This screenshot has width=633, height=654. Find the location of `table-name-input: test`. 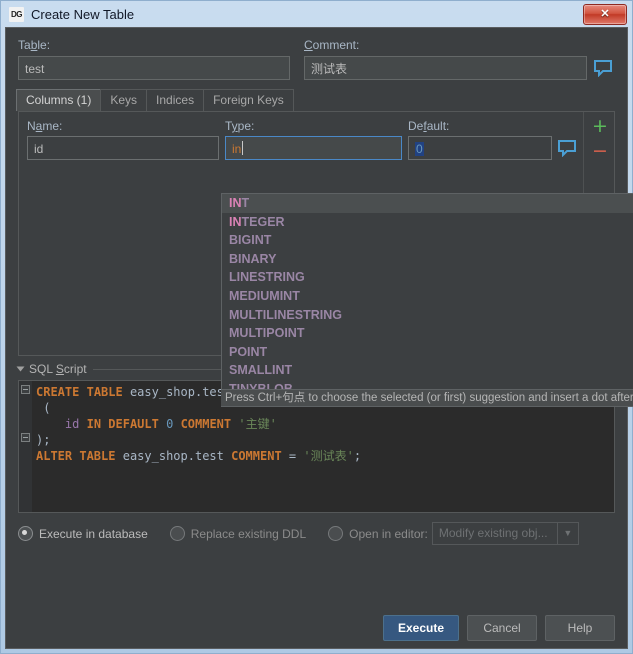

table-name-input: test is located at coordinates (154, 68).